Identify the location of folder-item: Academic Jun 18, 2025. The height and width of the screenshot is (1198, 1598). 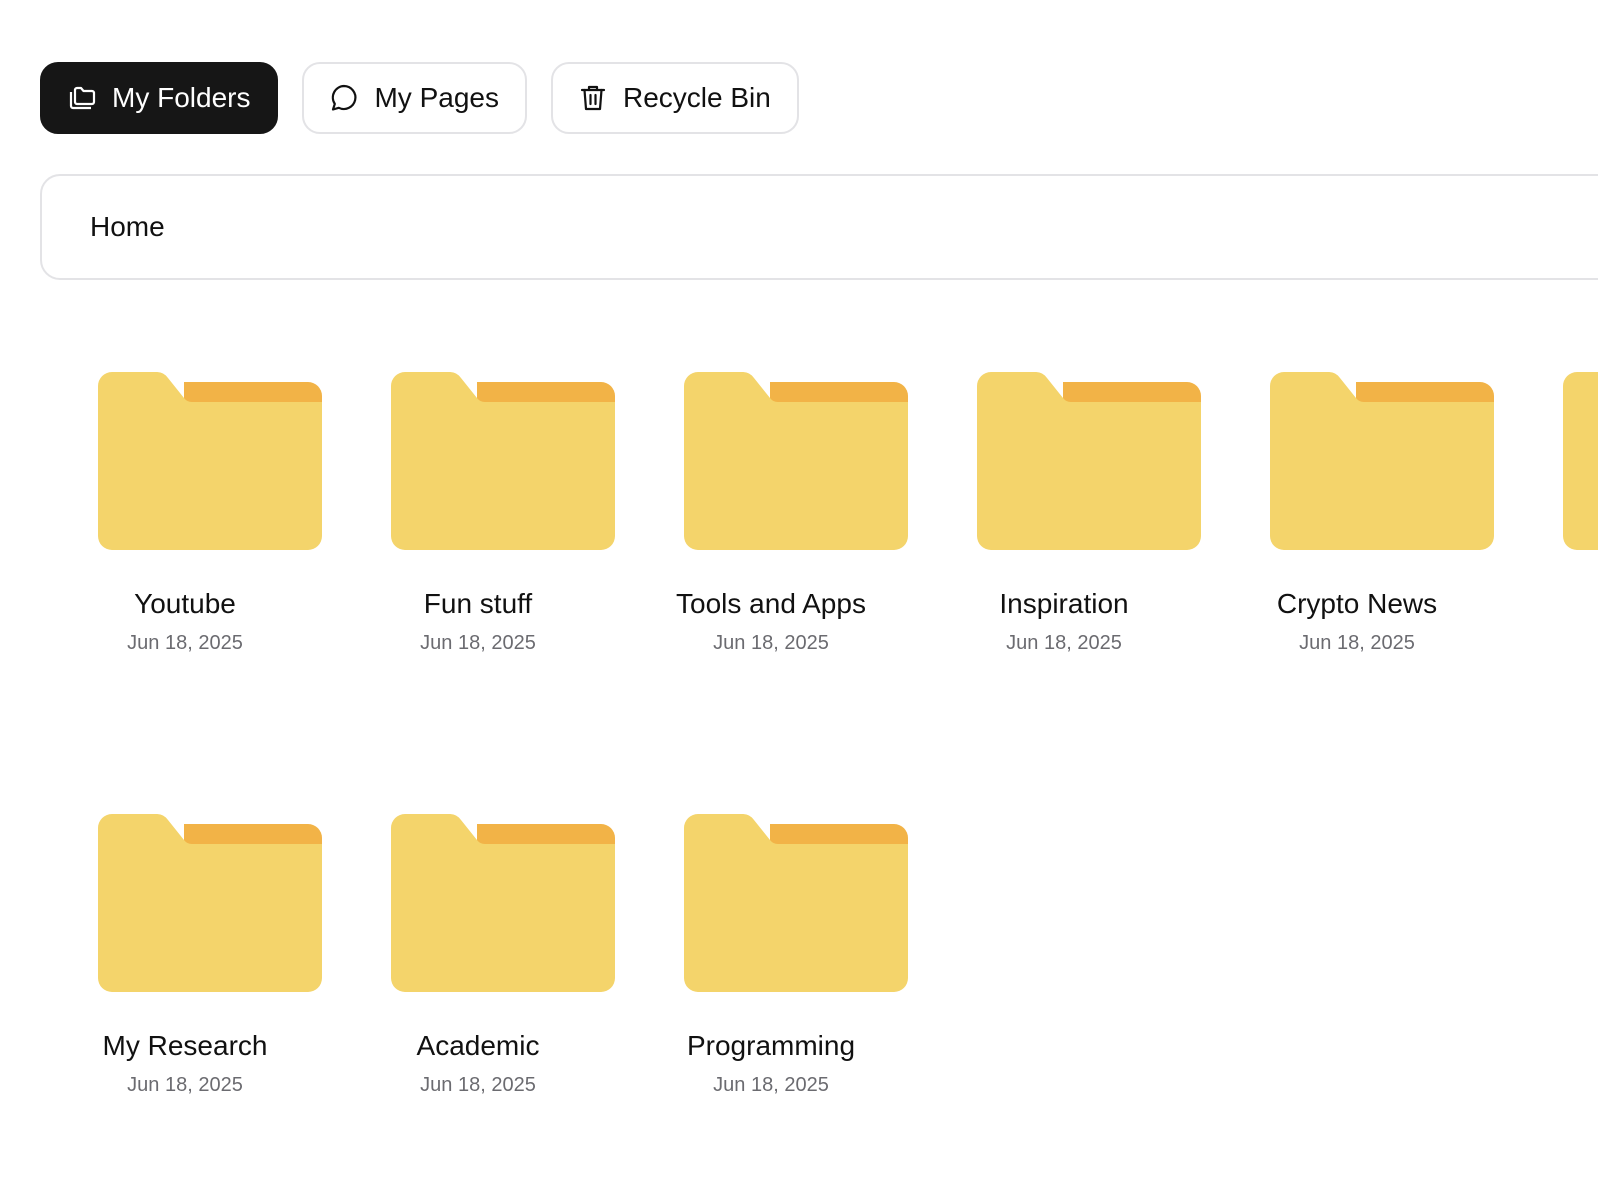
(478, 955).